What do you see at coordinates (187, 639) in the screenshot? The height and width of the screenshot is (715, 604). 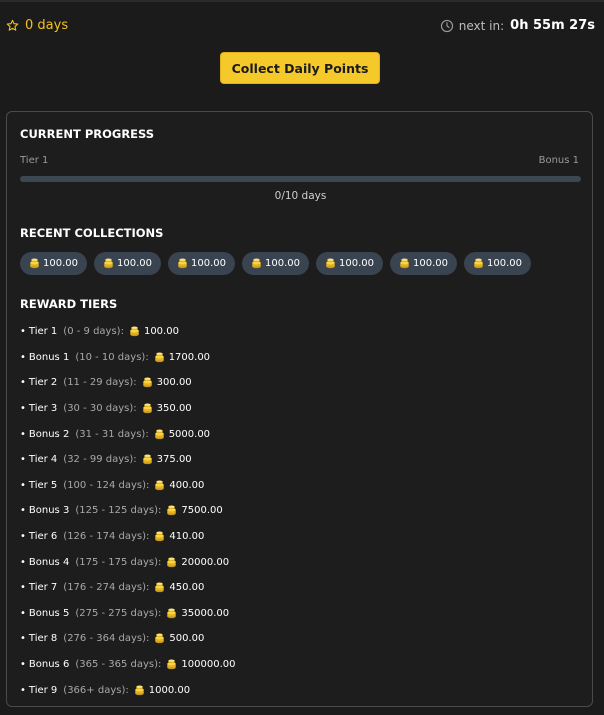 I see `tier-amount: 500.00` at bounding box center [187, 639].